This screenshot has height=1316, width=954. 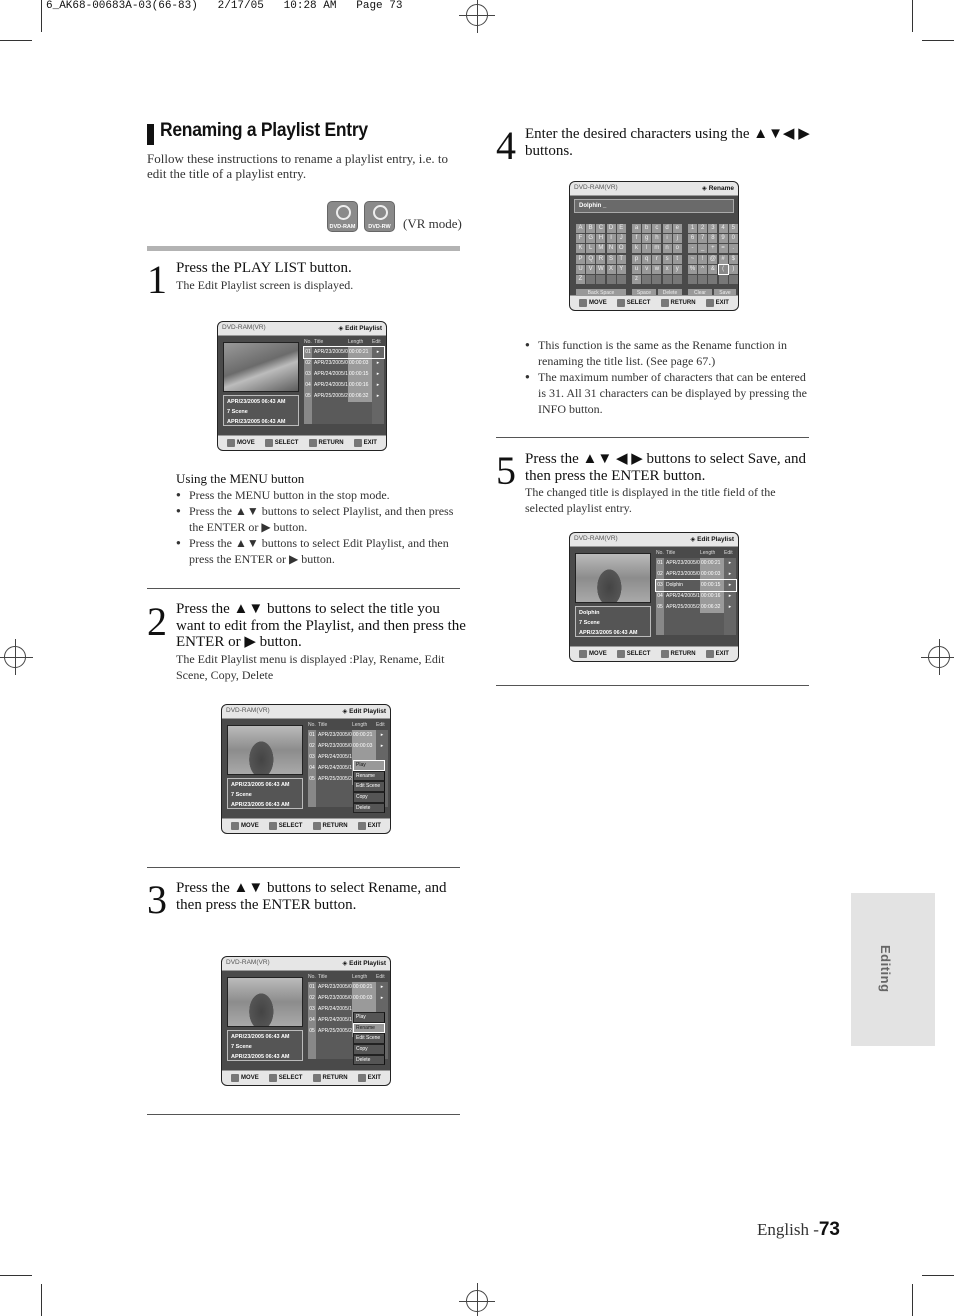 What do you see at coordinates (580, 249) in the screenshot?
I see `keyboard-key: K` at bounding box center [580, 249].